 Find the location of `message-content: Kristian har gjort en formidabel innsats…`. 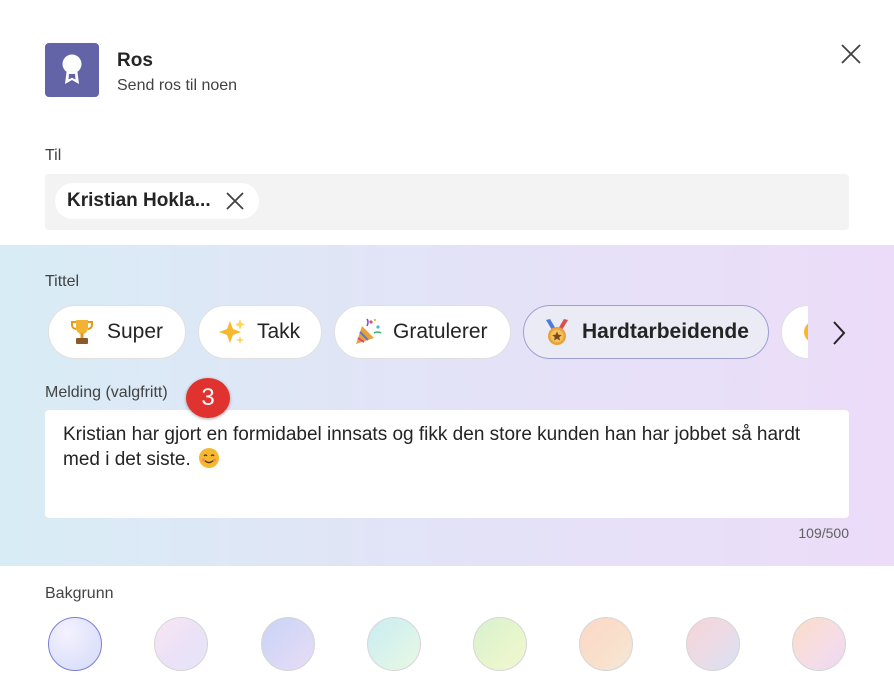

message-content: Kristian har gjort en formidabel innsats… is located at coordinates (447, 447).